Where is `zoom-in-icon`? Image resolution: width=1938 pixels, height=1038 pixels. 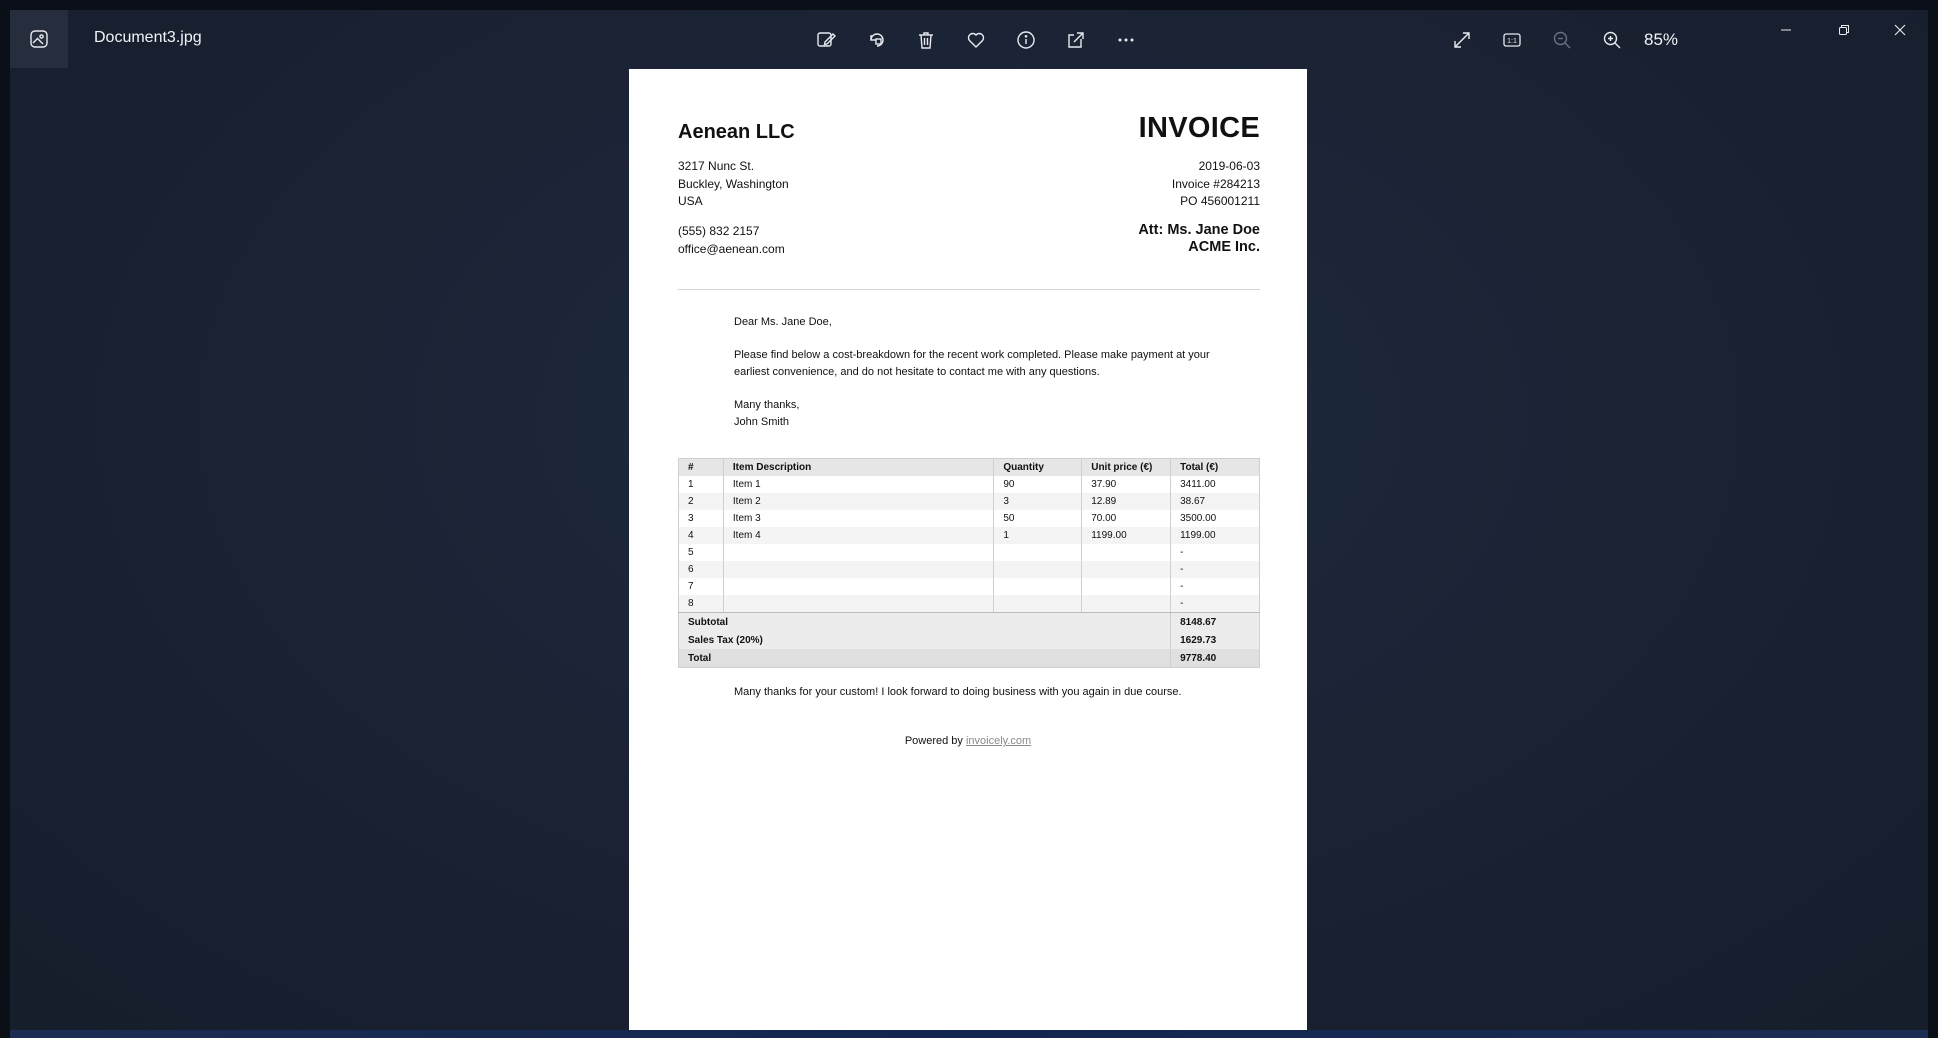 zoom-in-icon is located at coordinates (1612, 40).